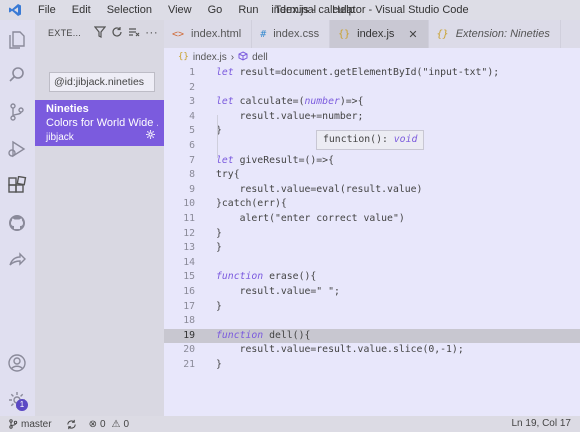  I want to click on more-actions-icon: ···, so click(151, 33).